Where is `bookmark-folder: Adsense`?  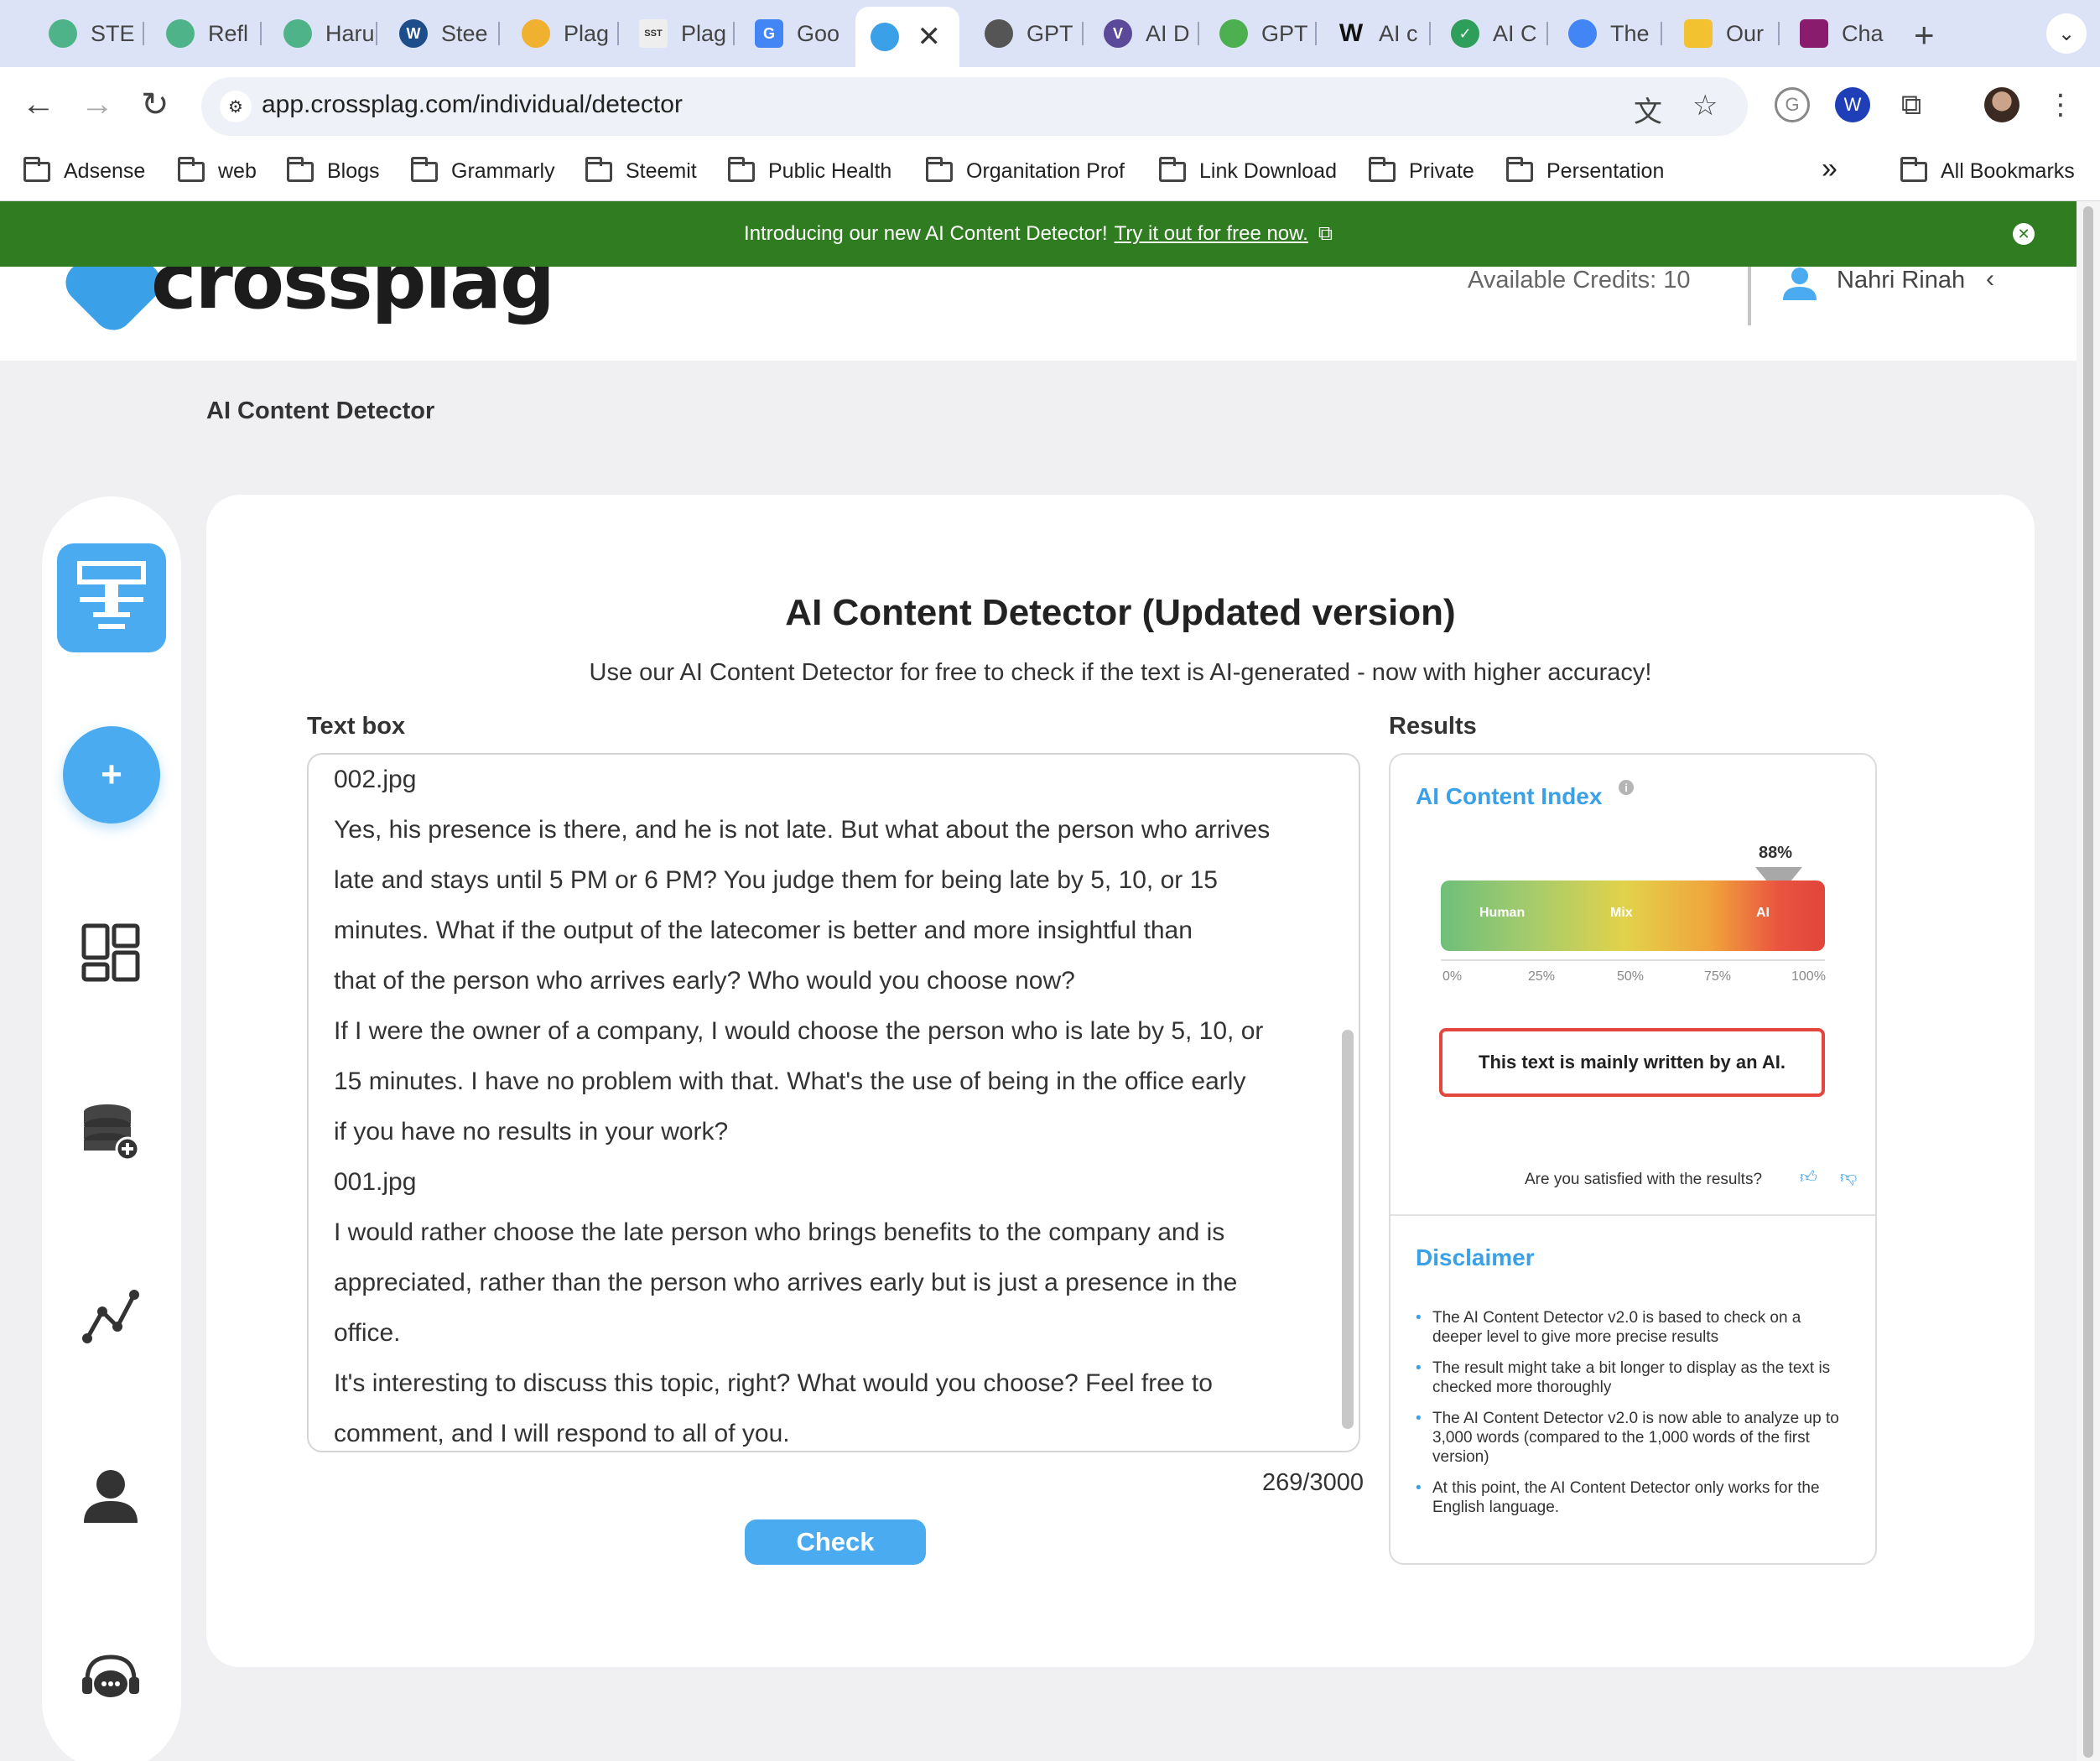 bookmark-folder: Adsense is located at coordinates (84, 170).